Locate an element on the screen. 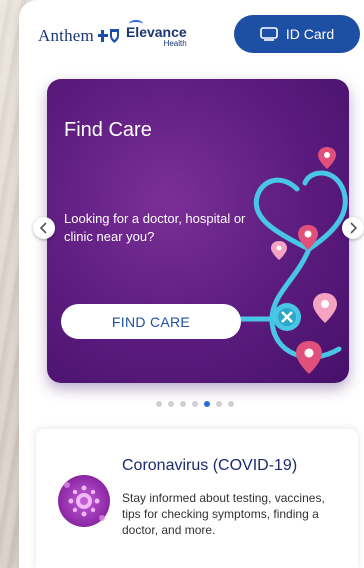  chevron-left-icon is located at coordinates (43, 228).